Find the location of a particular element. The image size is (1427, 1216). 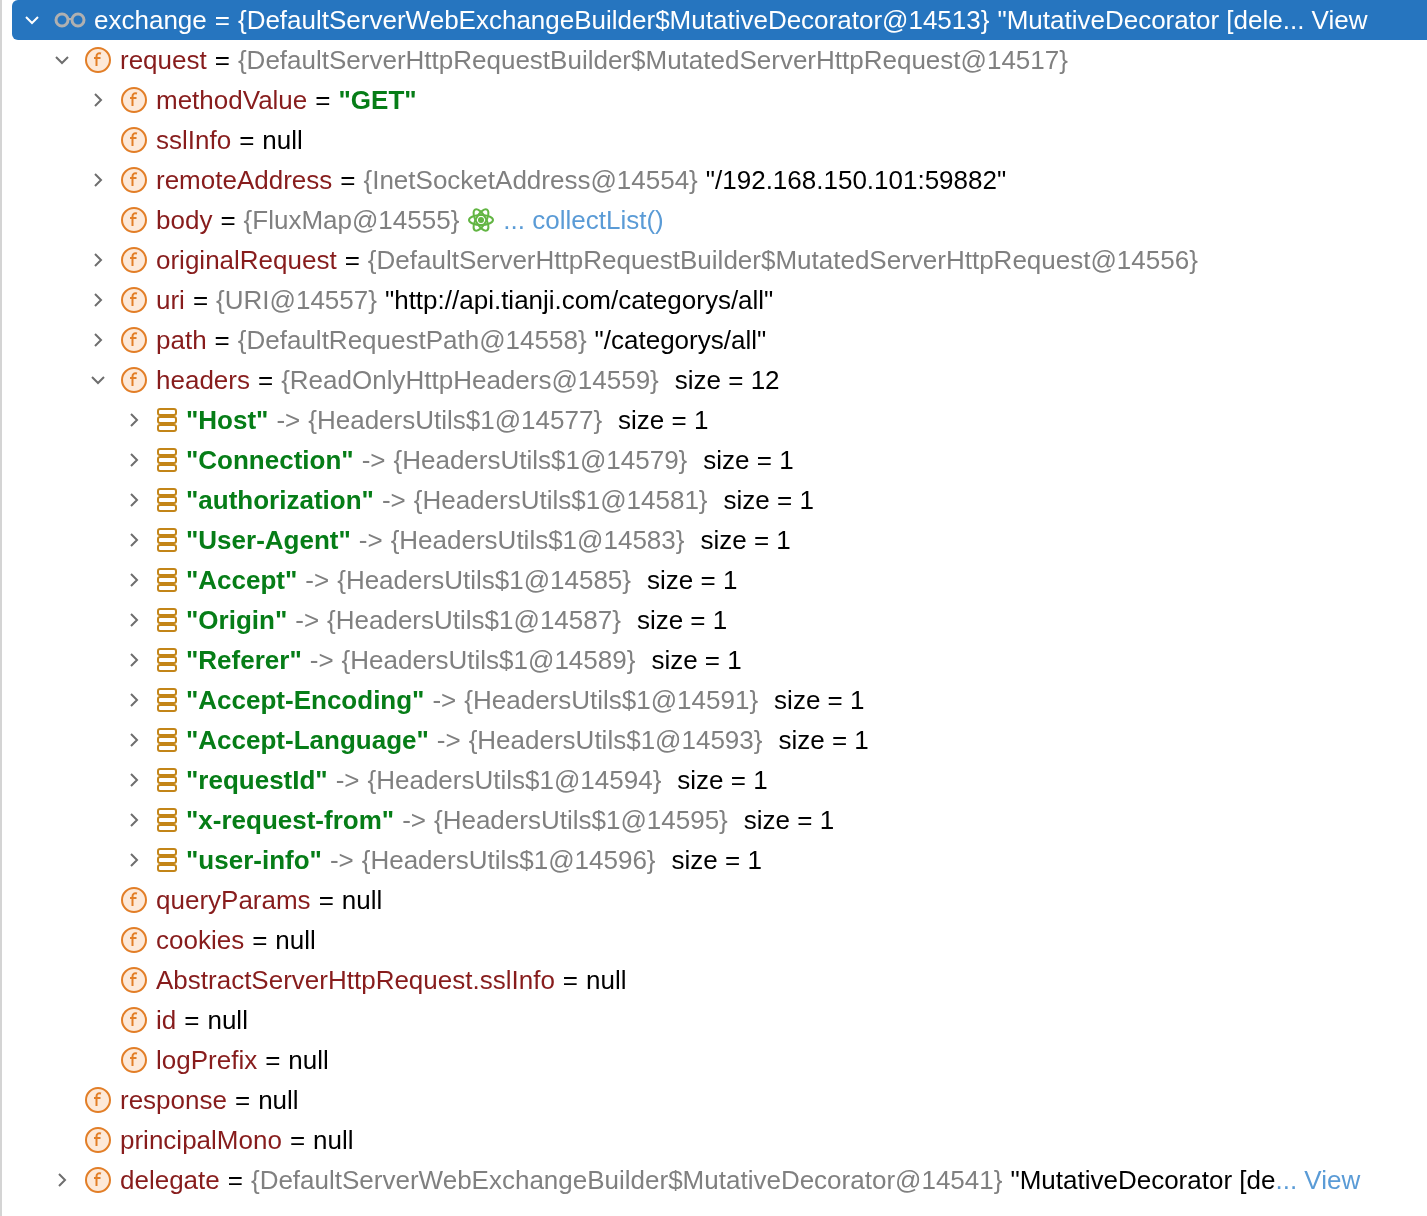

variable-name: remoteAddress is located at coordinates (244, 180).